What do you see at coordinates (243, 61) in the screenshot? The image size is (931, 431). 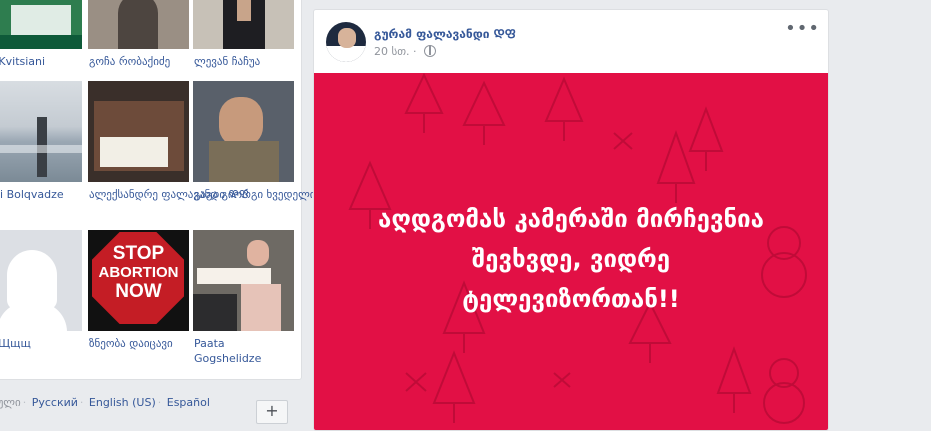 I see `friend-name: ლევან ჩაჩუა` at bounding box center [243, 61].